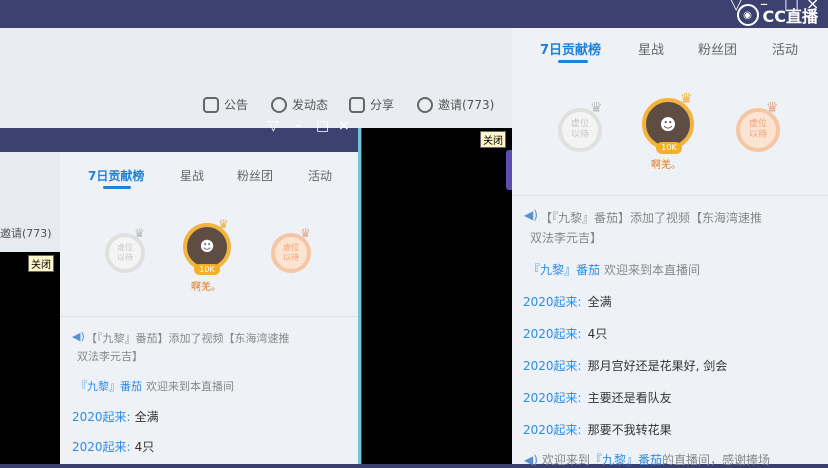 The height and width of the screenshot is (468, 828). What do you see at coordinates (565, 460) in the screenshot?
I see `welcome-prefix: 欢迎来到` at bounding box center [565, 460].